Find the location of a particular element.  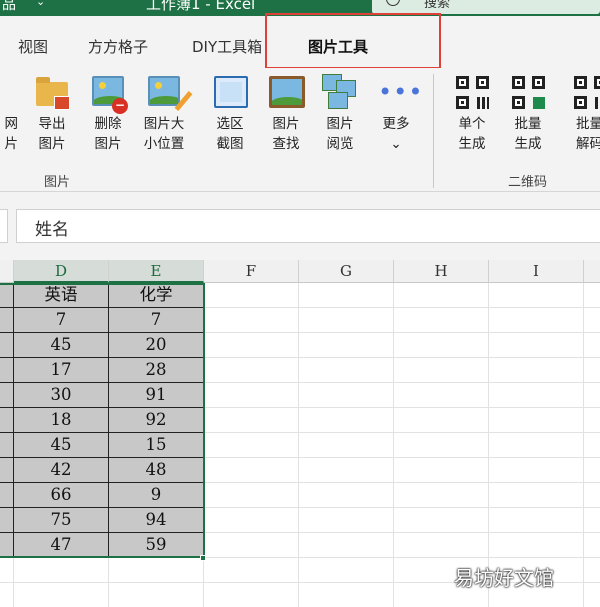

picture-browse-button: 图片 阅览 is located at coordinates (340, 114).